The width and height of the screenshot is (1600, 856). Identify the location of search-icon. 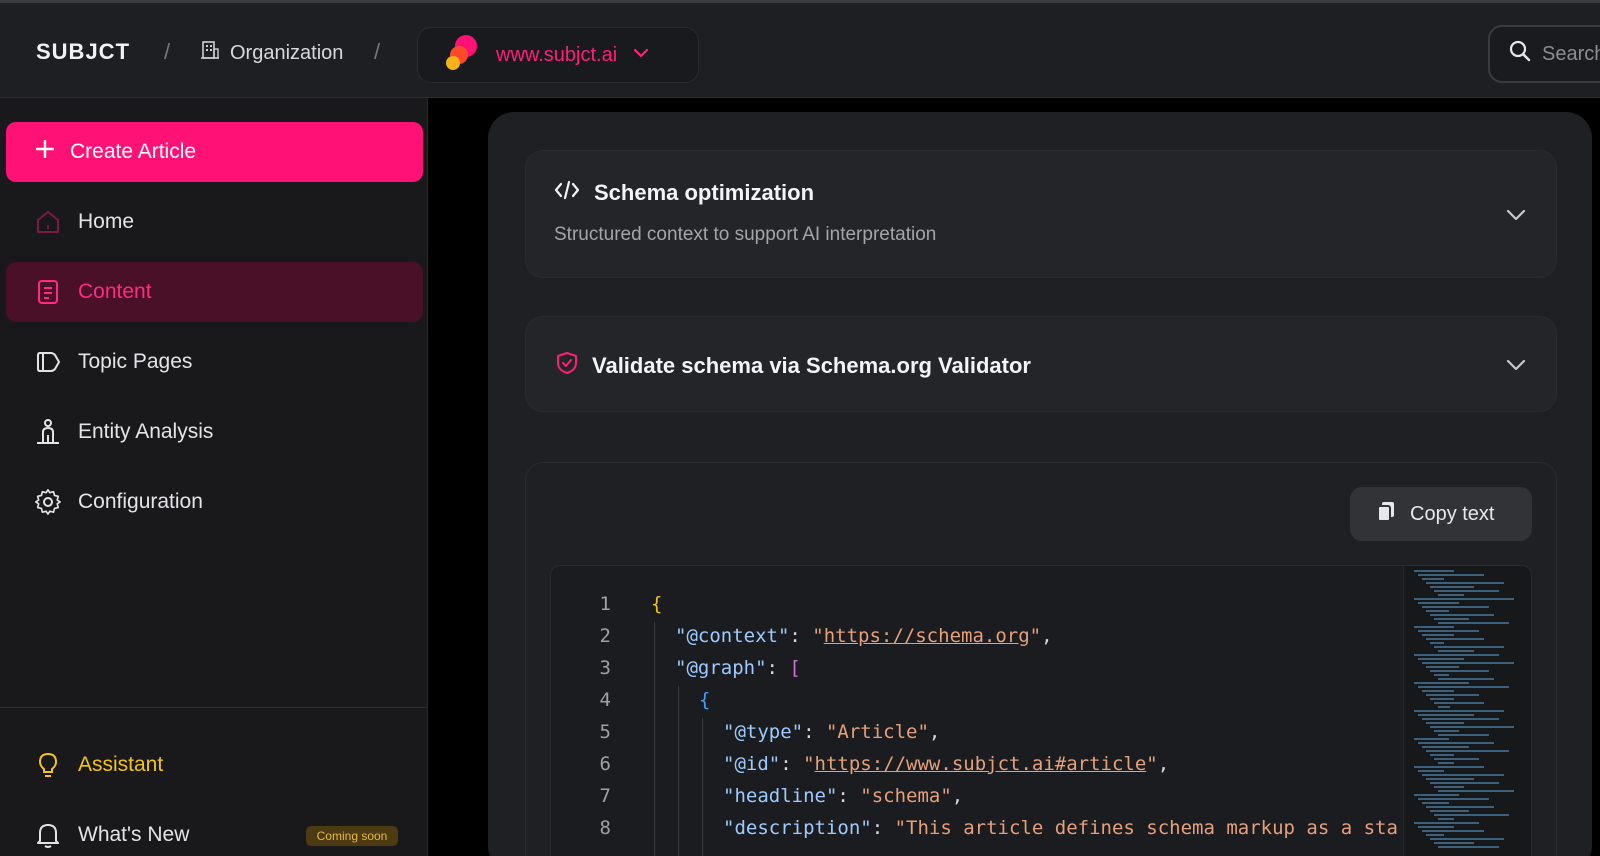
(1520, 54).